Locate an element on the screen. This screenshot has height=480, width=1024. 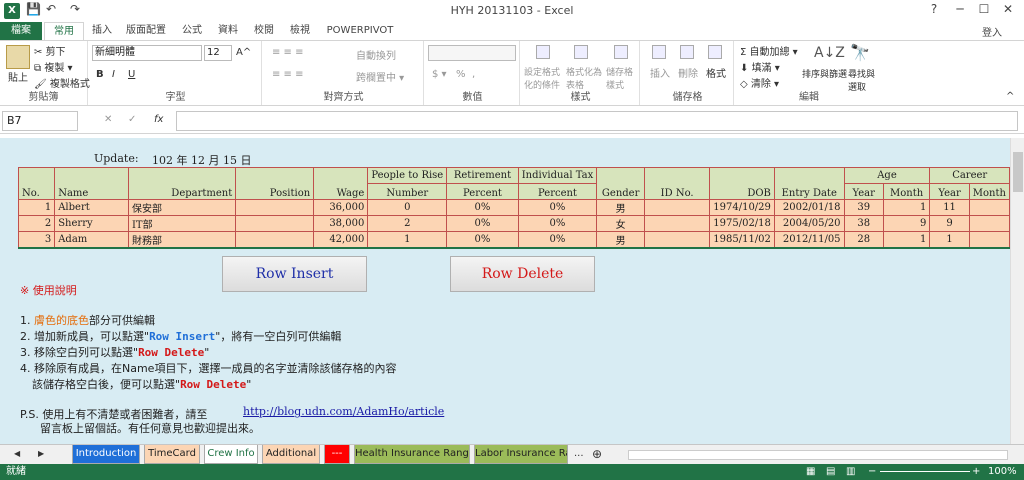
cell-dob: 1974/10/29 is located at coordinates (742, 207).